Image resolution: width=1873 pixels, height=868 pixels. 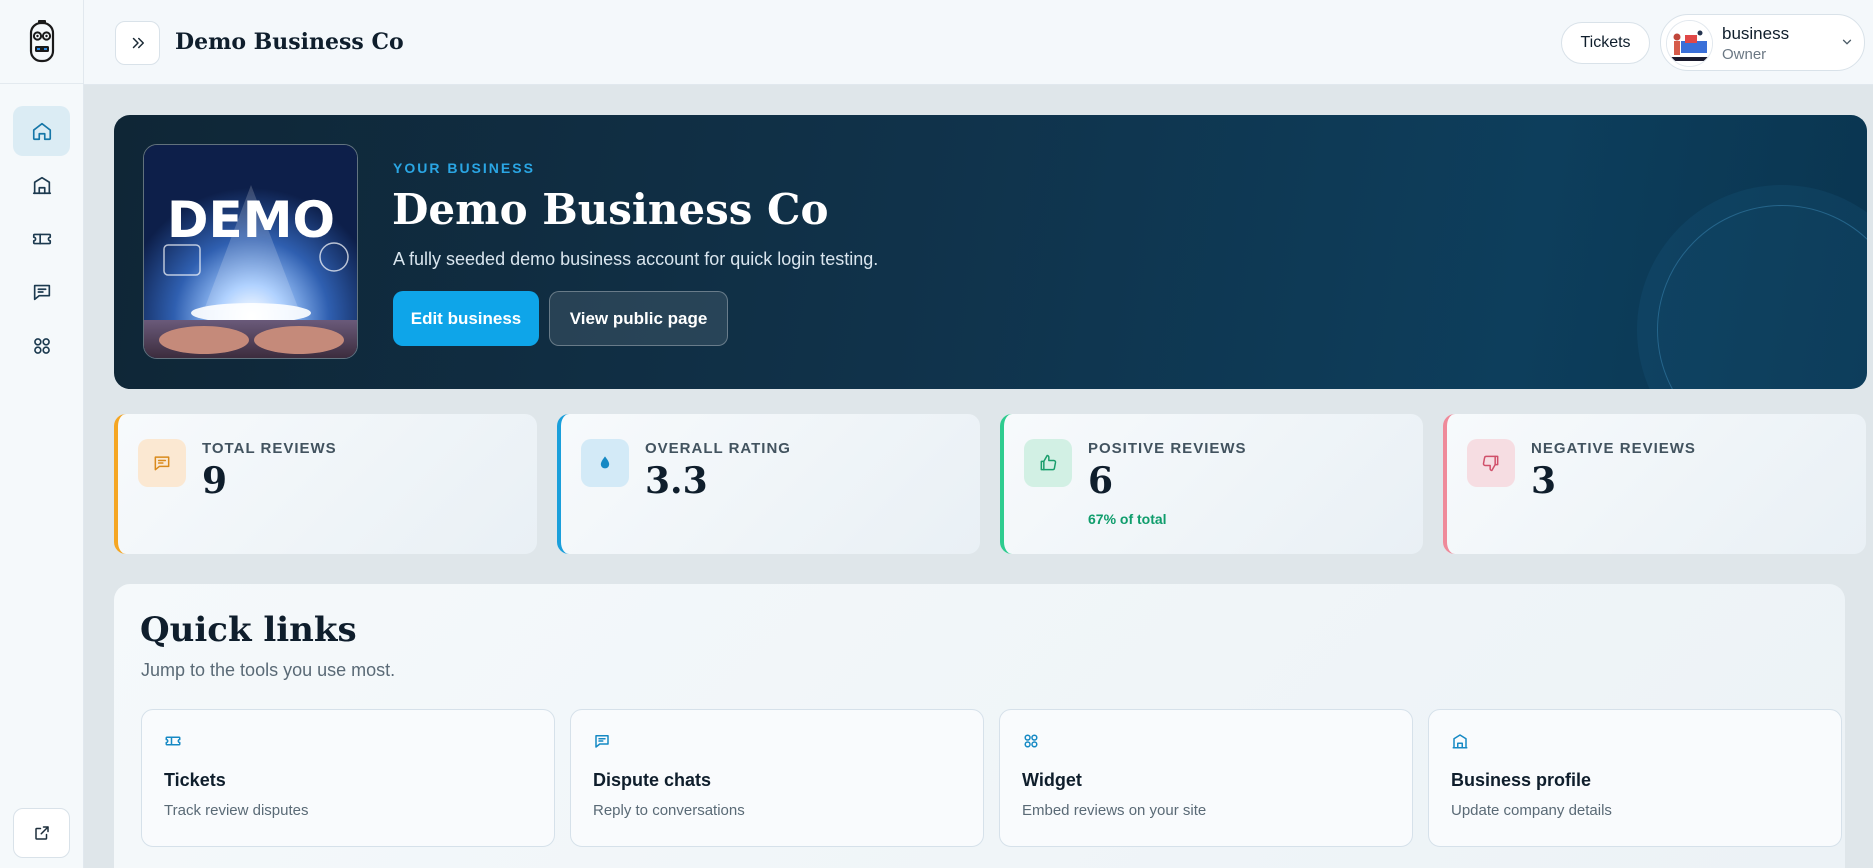 I want to click on drop-icon, so click(x=605, y=463).